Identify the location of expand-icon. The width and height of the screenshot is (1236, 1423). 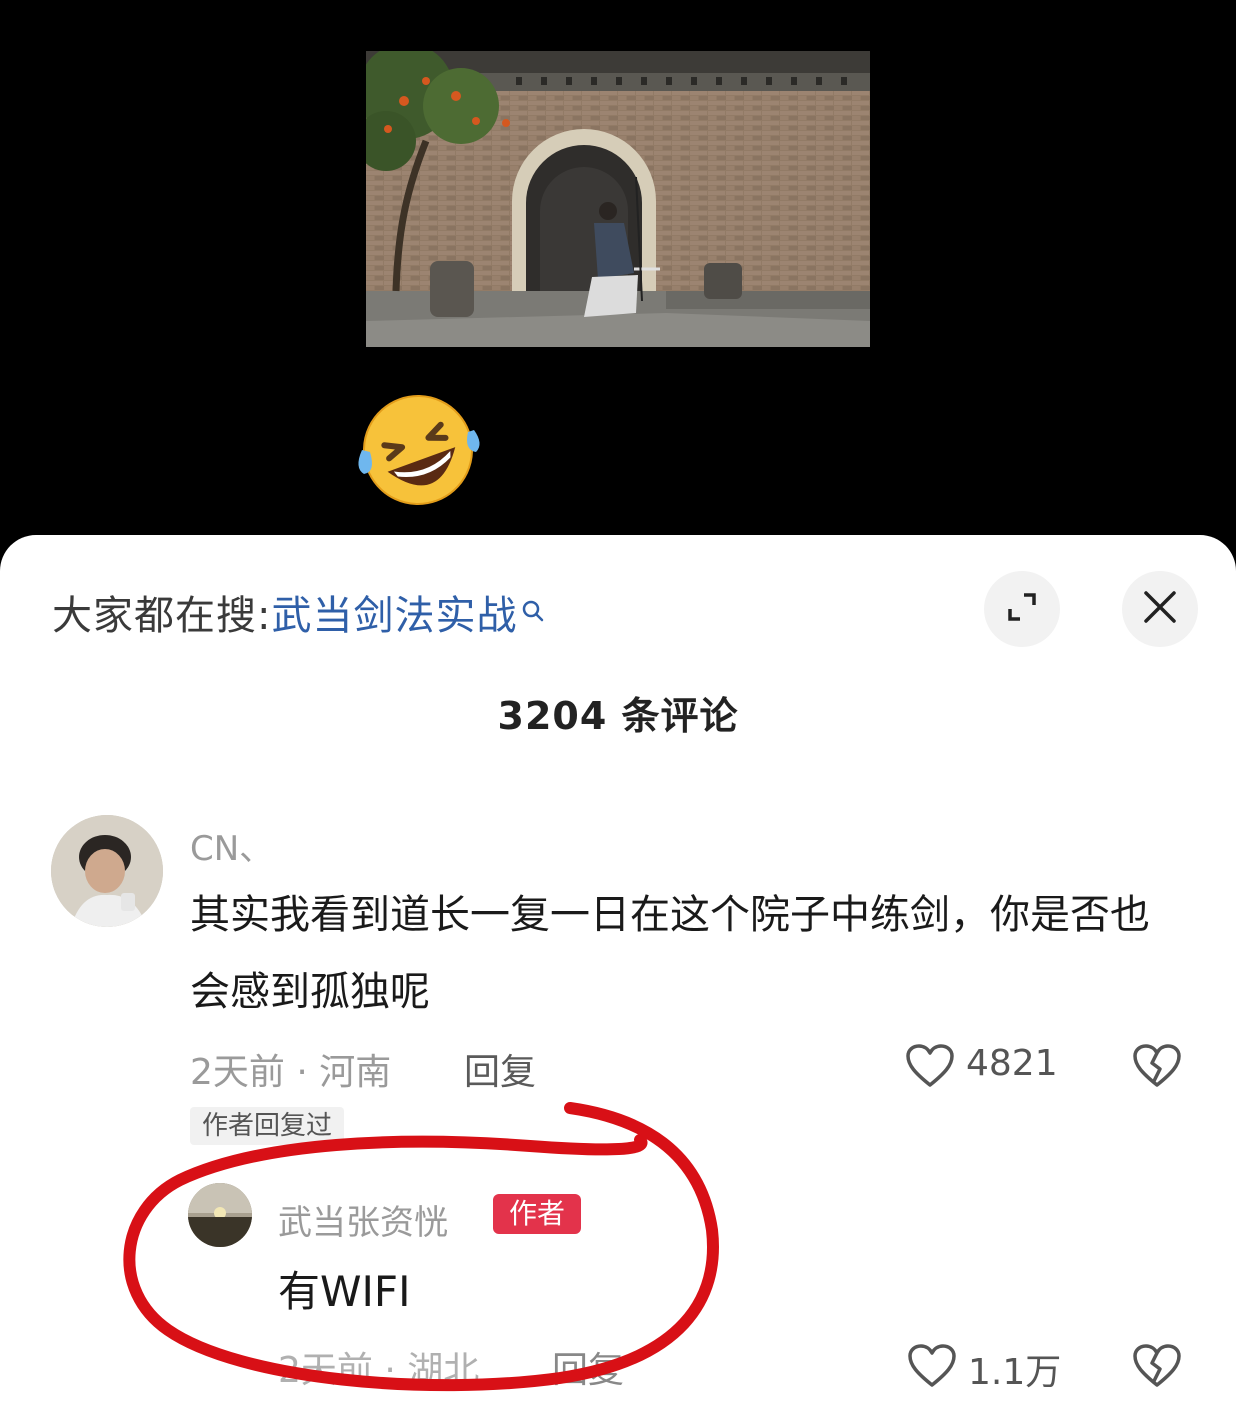
(1022, 609).